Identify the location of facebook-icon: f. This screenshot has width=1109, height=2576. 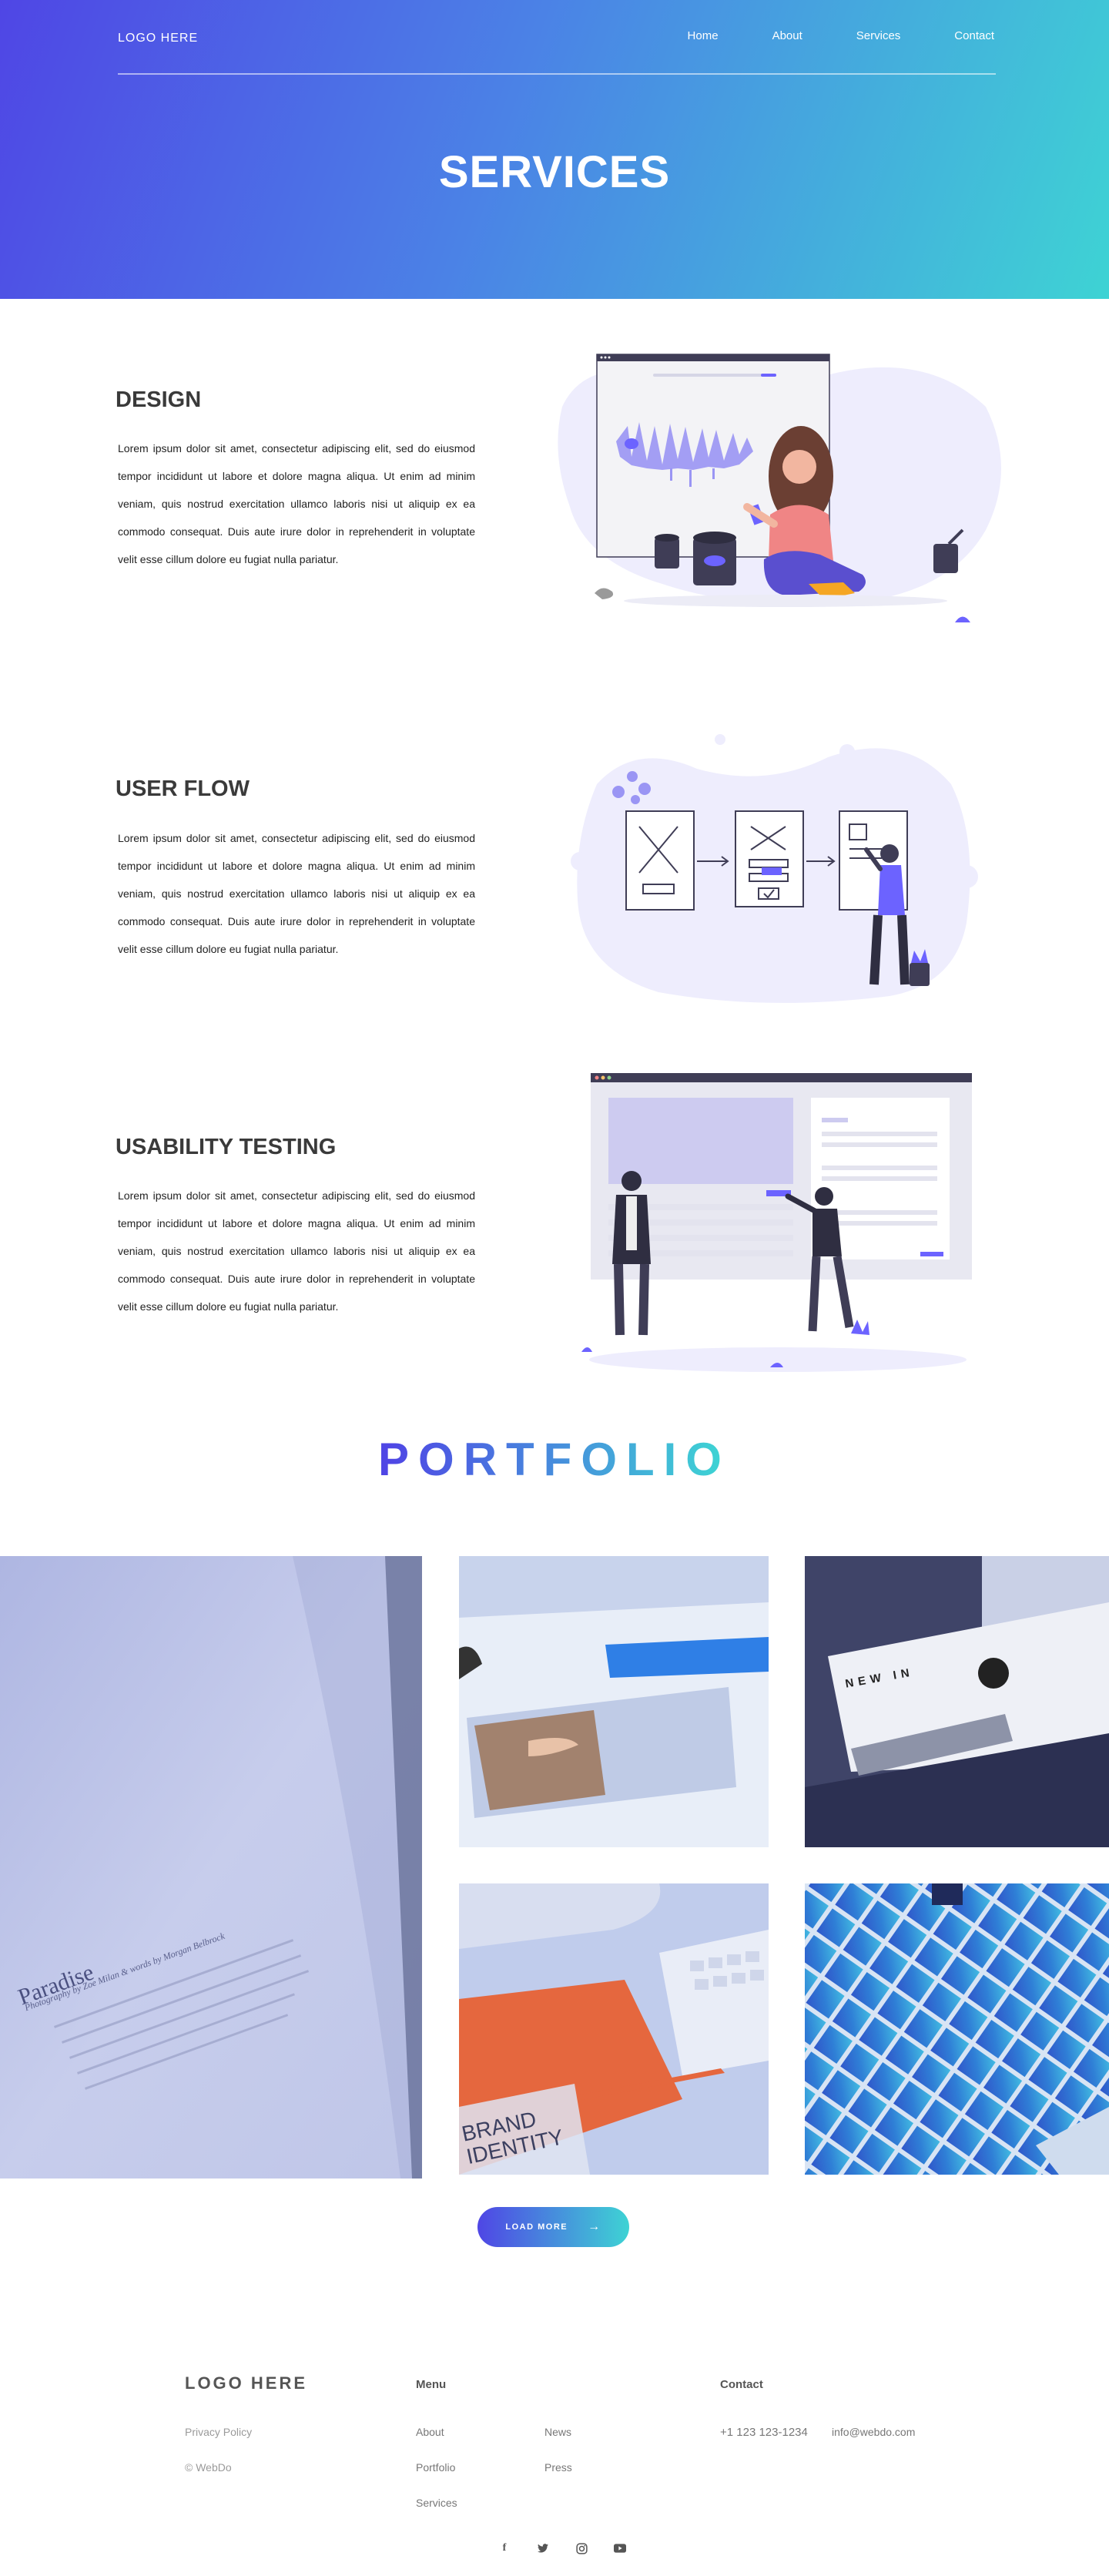
(505, 2548).